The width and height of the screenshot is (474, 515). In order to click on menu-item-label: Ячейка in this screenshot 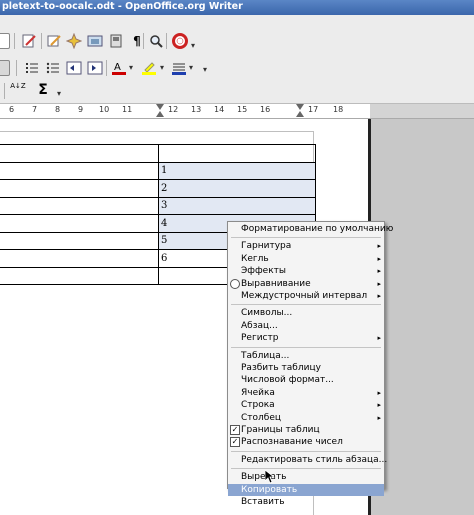, I will do `click(258, 392)`.